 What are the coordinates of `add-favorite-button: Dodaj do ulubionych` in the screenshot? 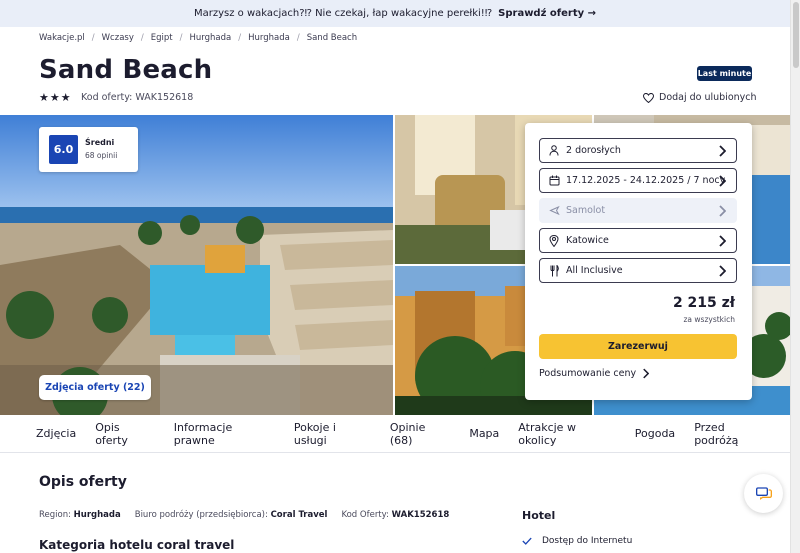 It's located at (700, 97).